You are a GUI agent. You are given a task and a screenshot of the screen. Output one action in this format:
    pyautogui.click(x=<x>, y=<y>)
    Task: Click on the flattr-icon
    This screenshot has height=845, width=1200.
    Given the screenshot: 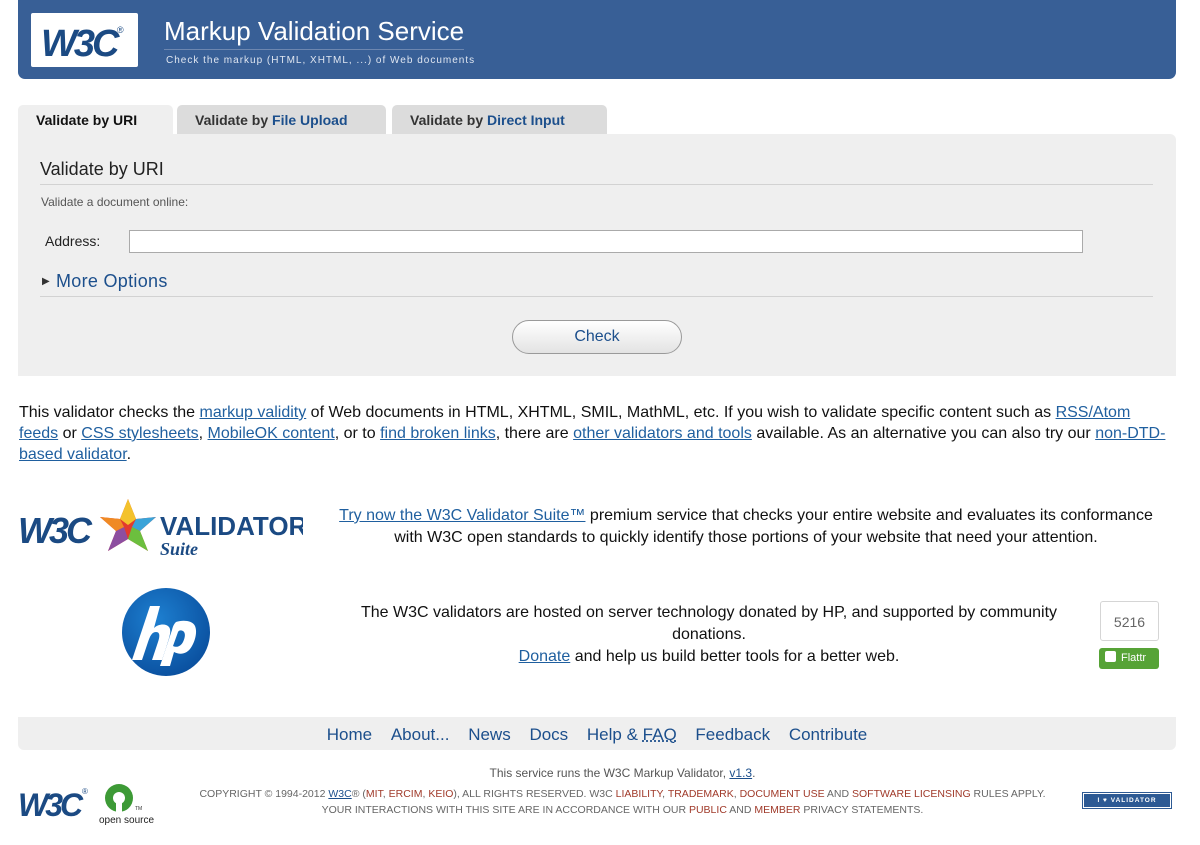 What is the action you would take?
    pyautogui.click(x=1110, y=656)
    